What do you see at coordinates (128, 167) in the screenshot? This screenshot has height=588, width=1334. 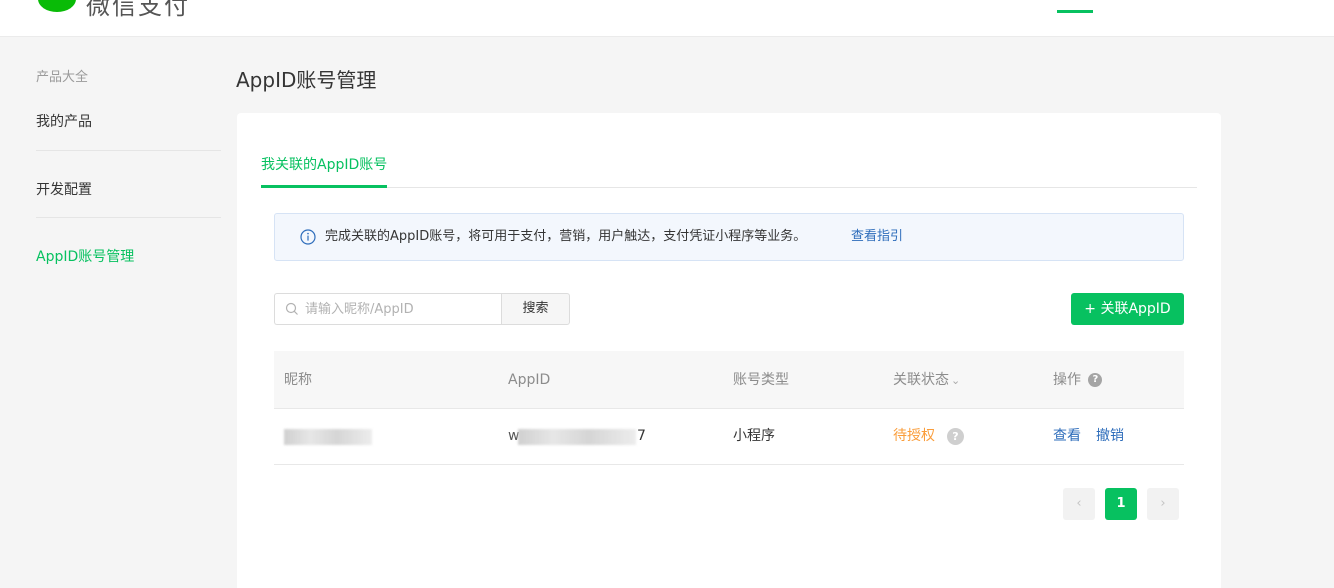 I see `sidebar: 产品大全 我的产品 开发配置 AppID账号管理` at bounding box center [128, 167].